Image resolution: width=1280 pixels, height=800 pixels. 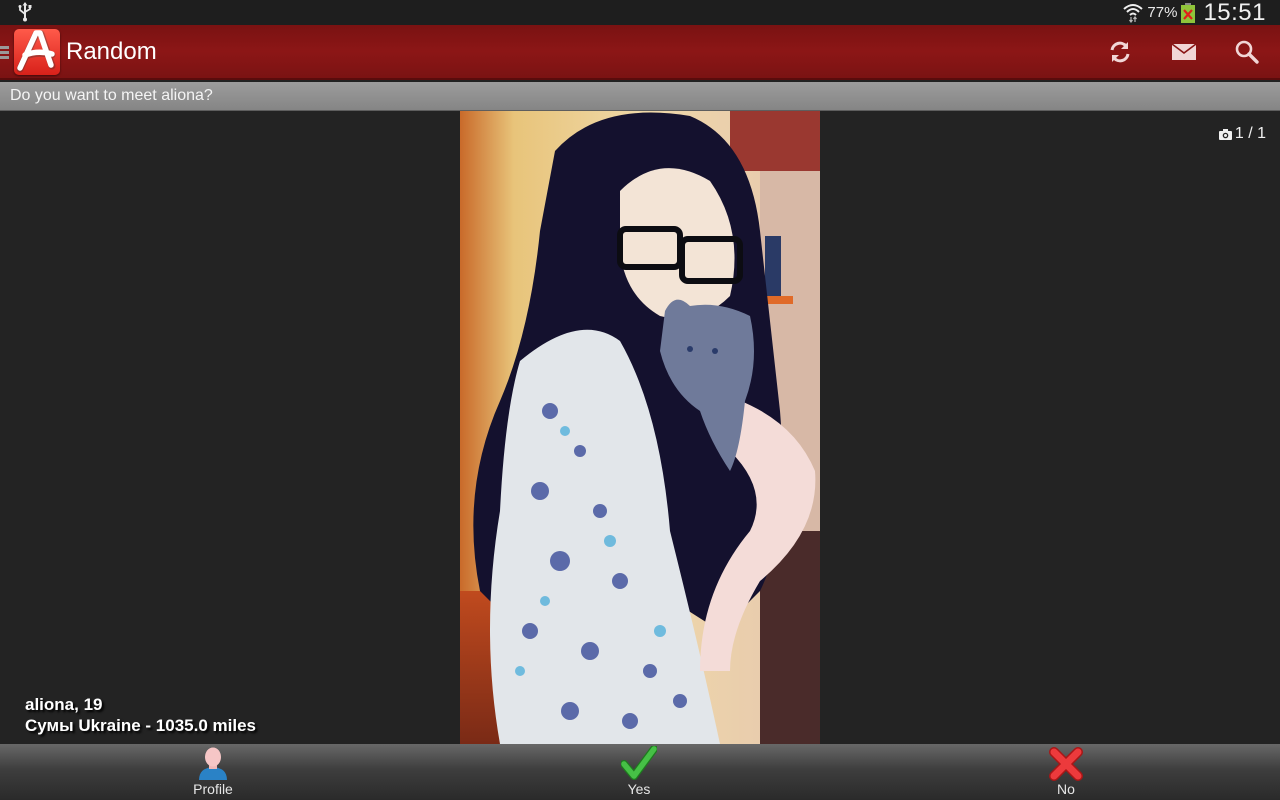 I want to click on profile-person-icon, so click(x=213, y=763).